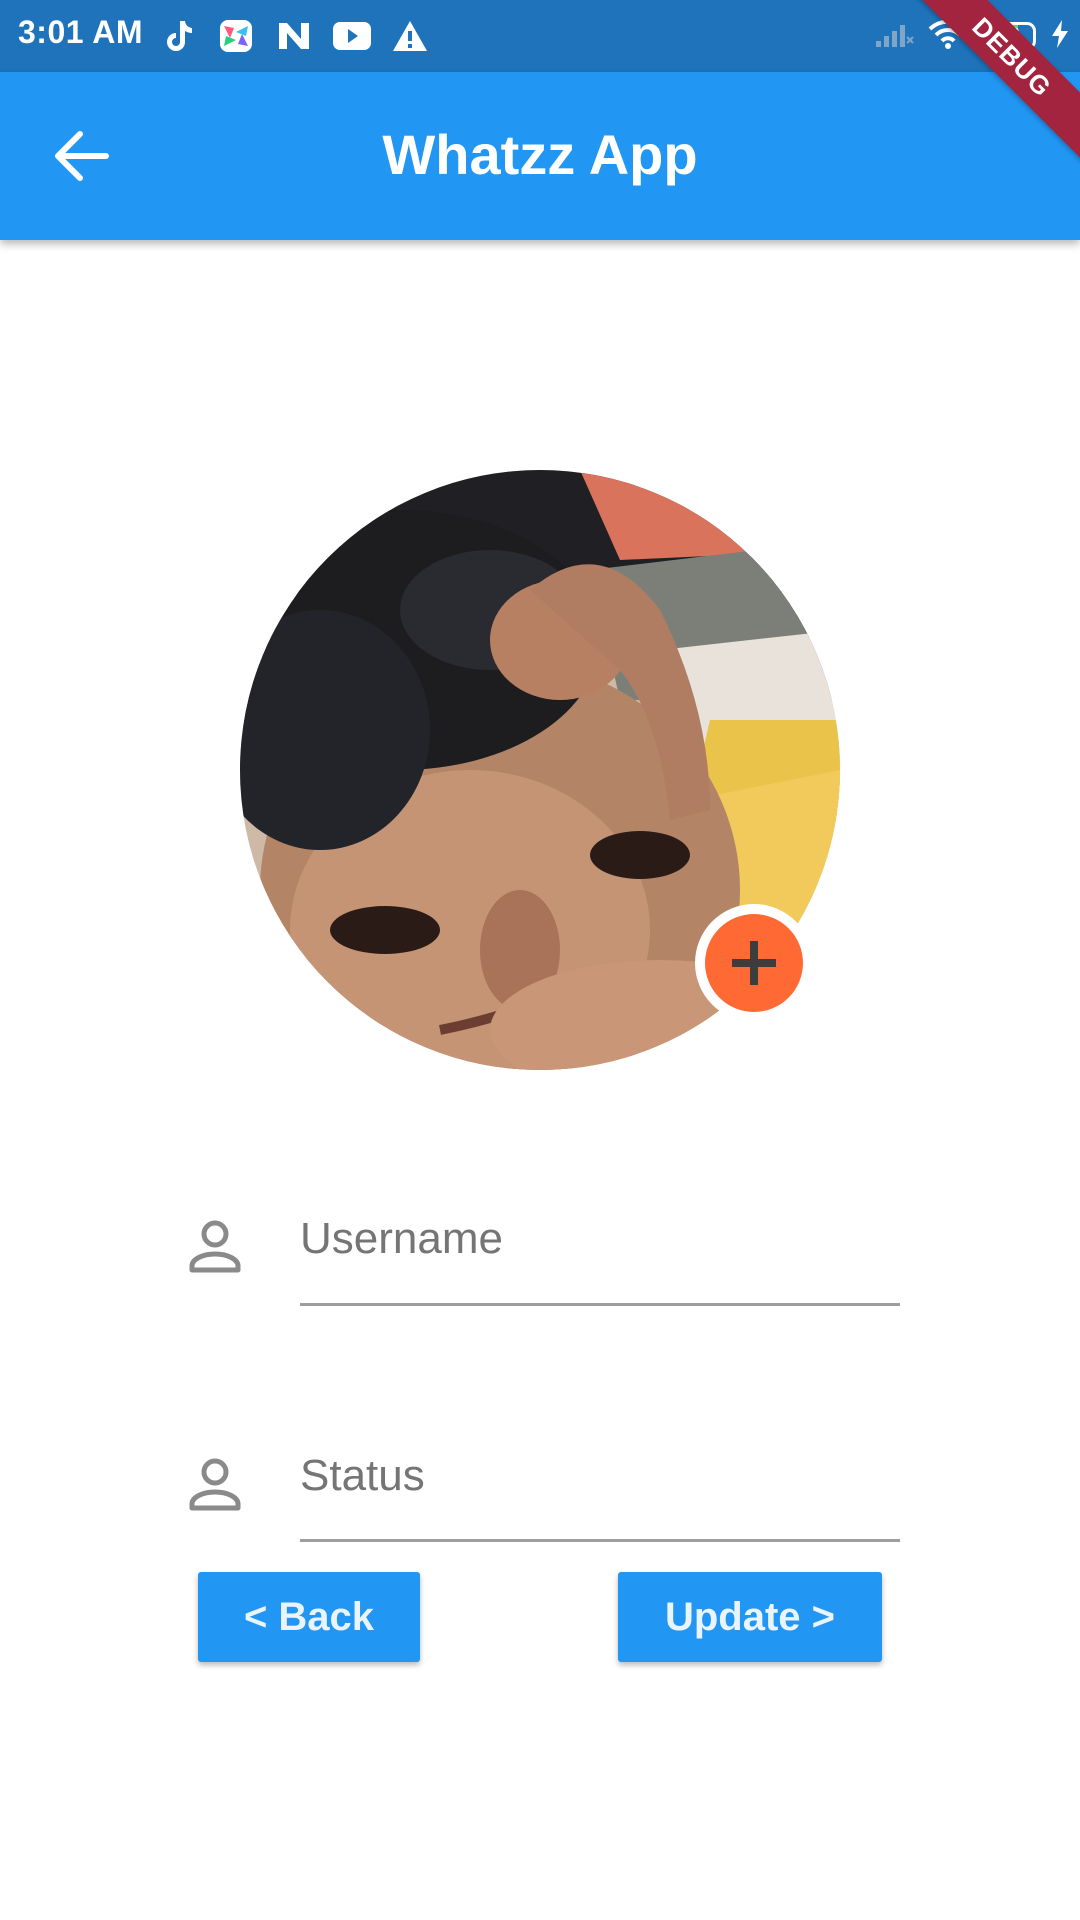  Describe the element at coordinates (410, 36) in the screenshot. I see `warning-icon` at that location.